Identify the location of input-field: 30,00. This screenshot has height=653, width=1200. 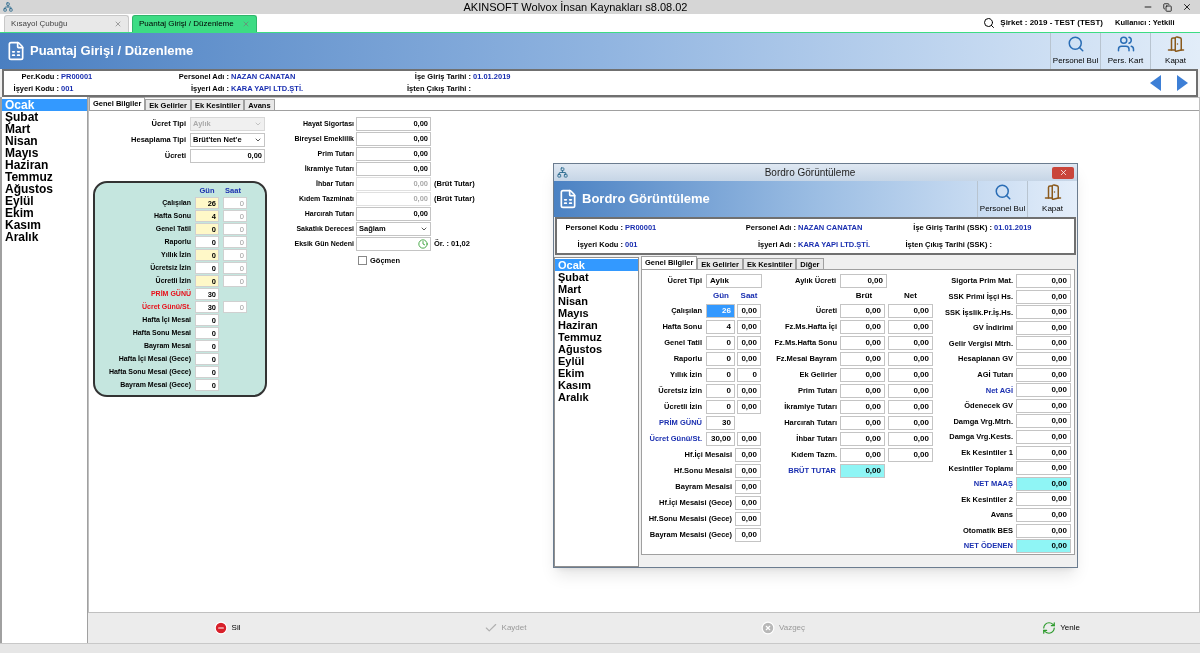
(720, 439).